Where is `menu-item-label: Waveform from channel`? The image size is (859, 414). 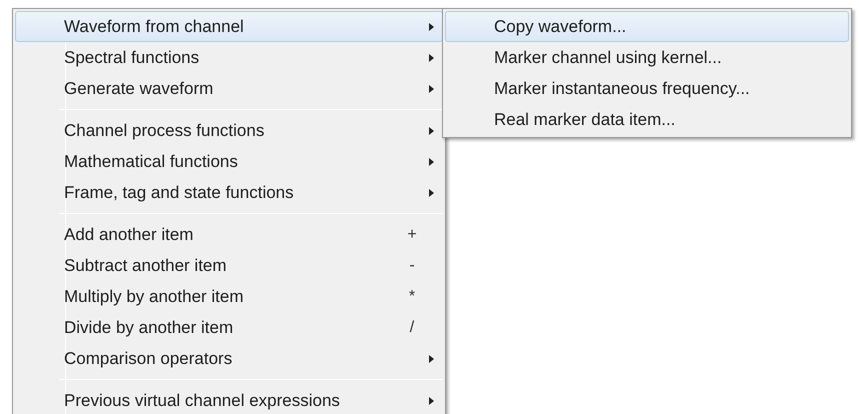
menu-item-label: Waveform from channel is located at coordinates (154, 27).